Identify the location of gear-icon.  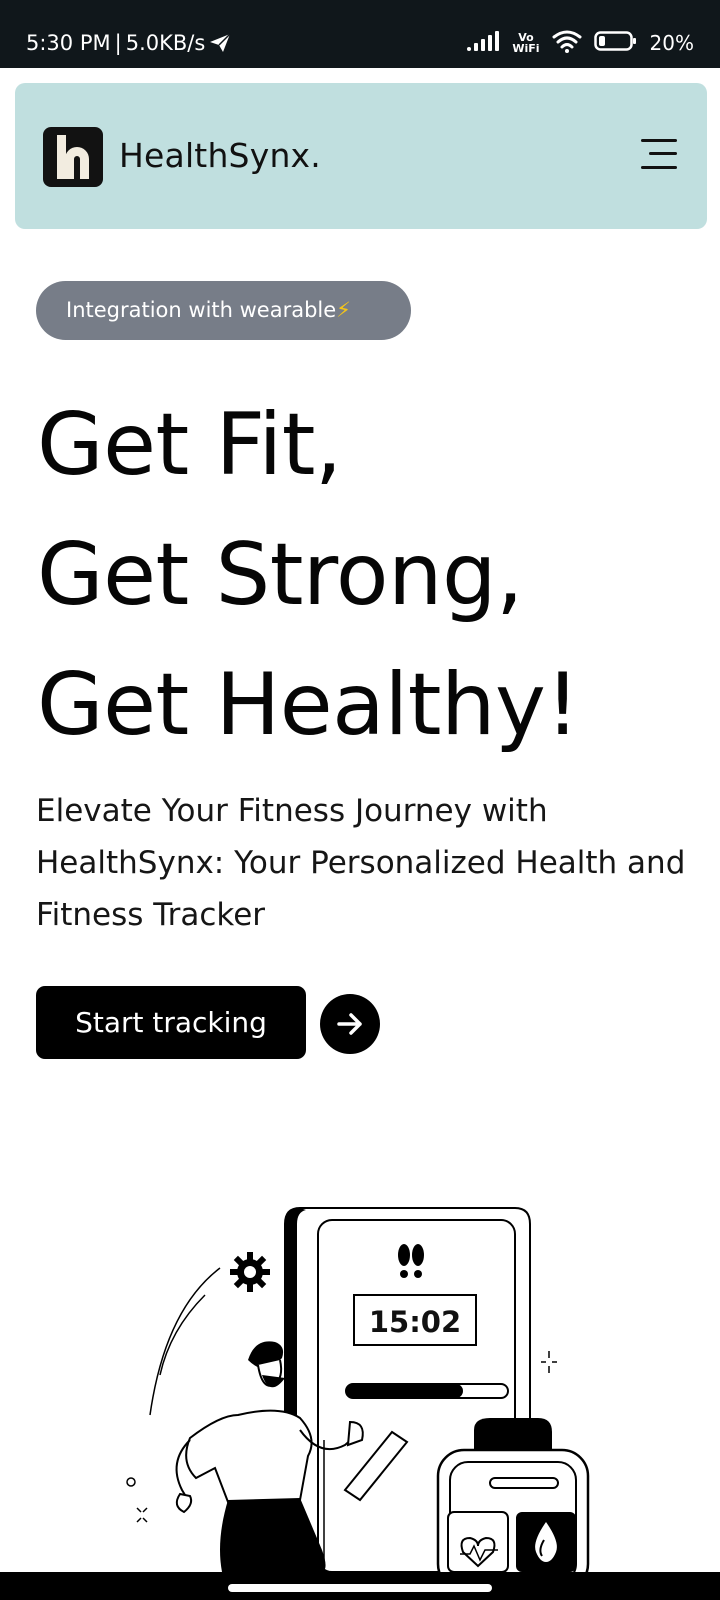
(250, 1272).